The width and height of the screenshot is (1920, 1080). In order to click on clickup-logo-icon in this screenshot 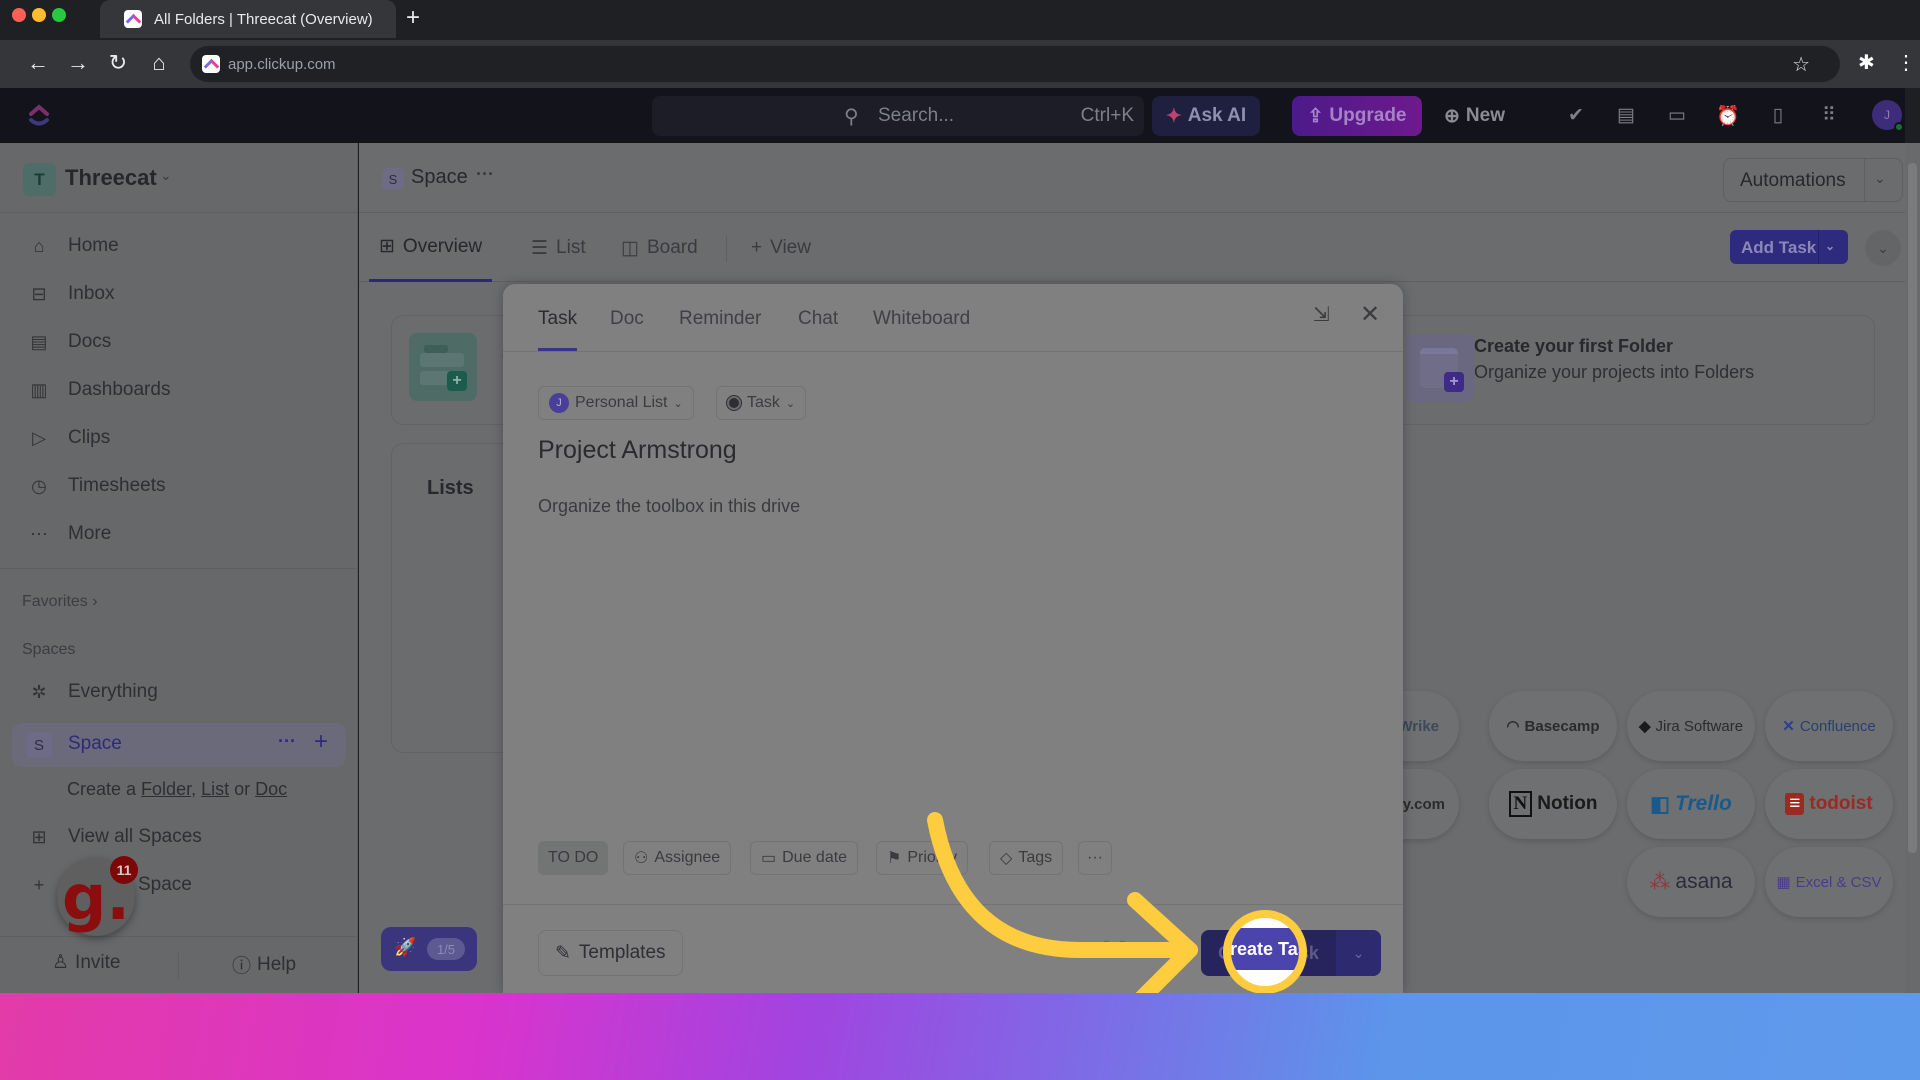, I will do `click(39, 115)`.